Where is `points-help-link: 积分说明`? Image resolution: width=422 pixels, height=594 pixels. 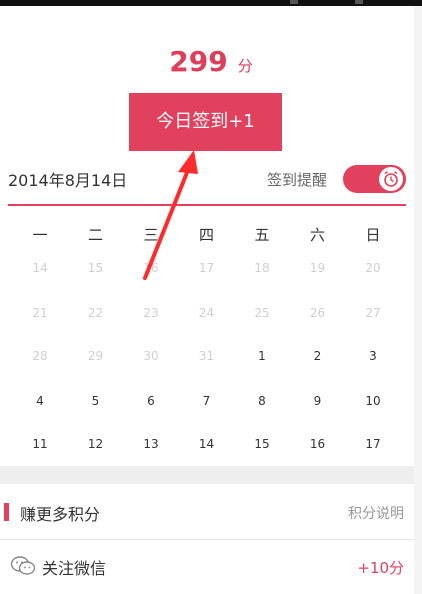 points-help-link: 积分说明 is located at coordinates (376, 513).